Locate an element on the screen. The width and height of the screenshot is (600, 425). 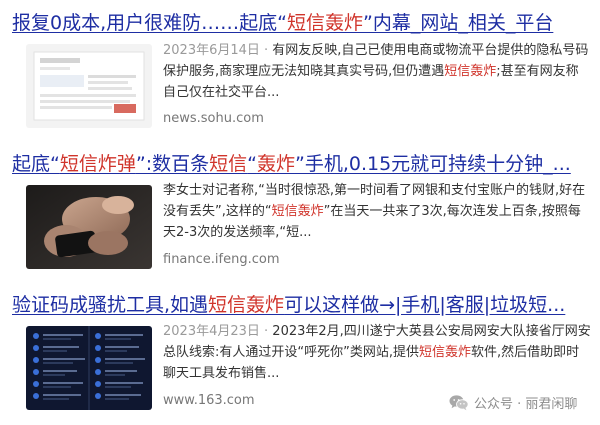
title-text: 验证码成骚扰工具,如遇 is located at coordinates (110, 305).